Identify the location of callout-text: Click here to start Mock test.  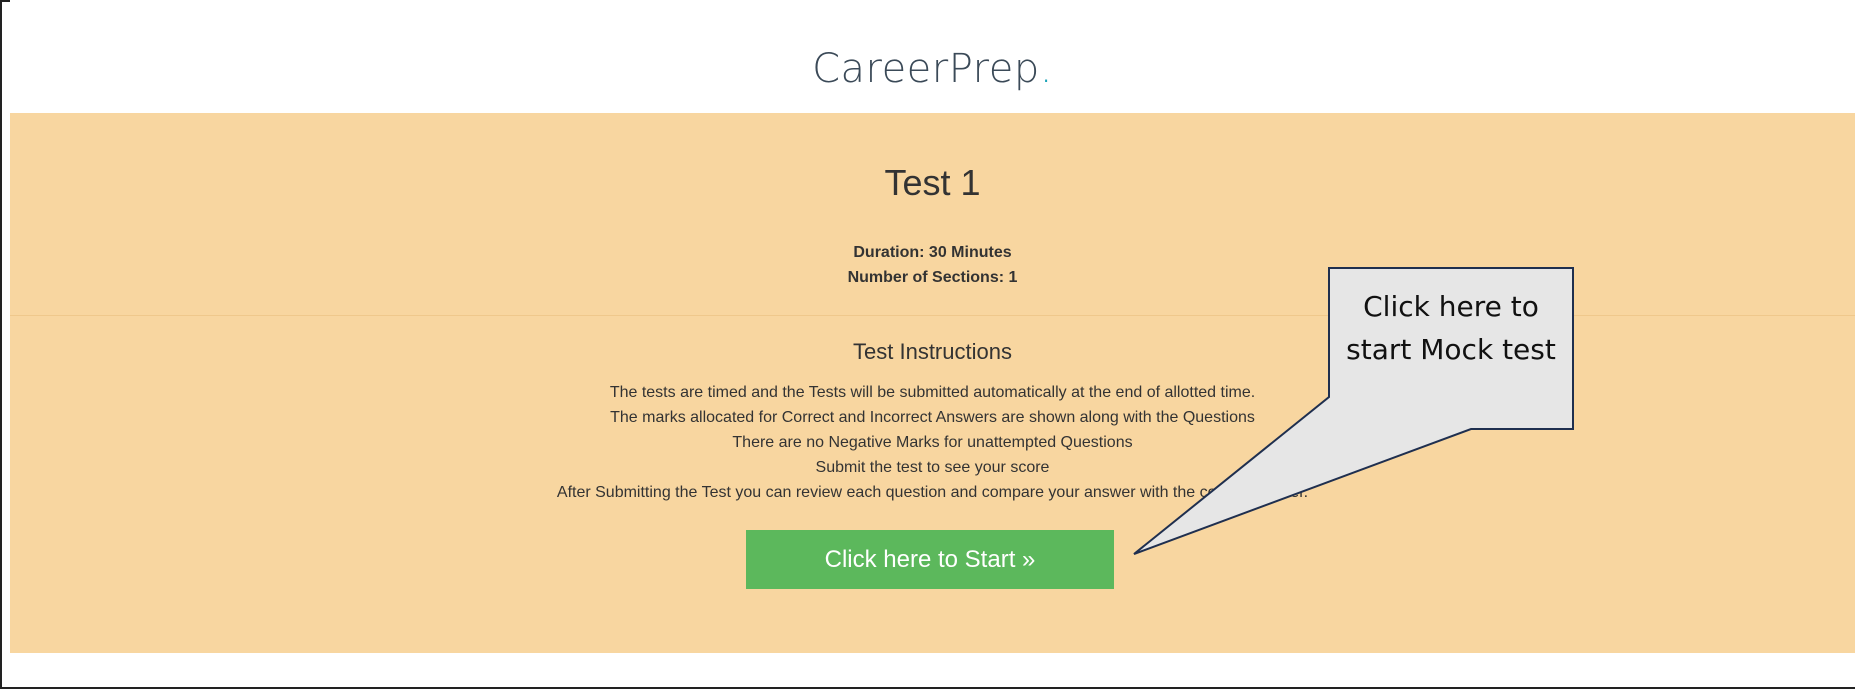
(1451, 328).